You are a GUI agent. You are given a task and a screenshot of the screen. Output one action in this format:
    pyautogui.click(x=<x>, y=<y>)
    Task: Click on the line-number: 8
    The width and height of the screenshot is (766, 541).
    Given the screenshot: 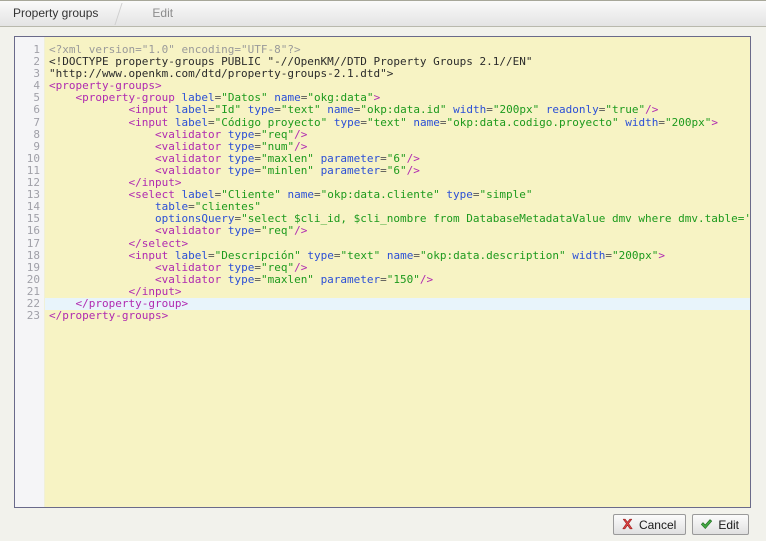 What is the action you would take?
    pyautogui.click(x=36, y=134)
    